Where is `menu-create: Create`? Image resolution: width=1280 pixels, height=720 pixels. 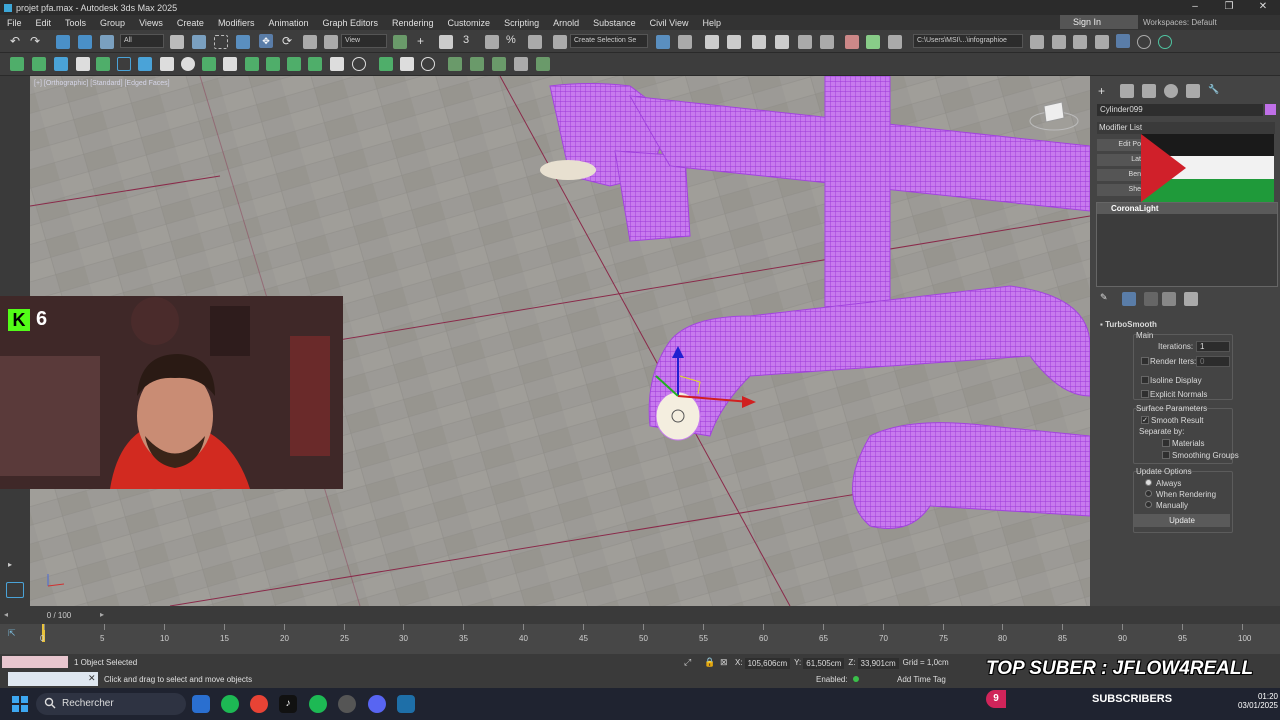
menu-create: Create is located at coordinates (190, 23).